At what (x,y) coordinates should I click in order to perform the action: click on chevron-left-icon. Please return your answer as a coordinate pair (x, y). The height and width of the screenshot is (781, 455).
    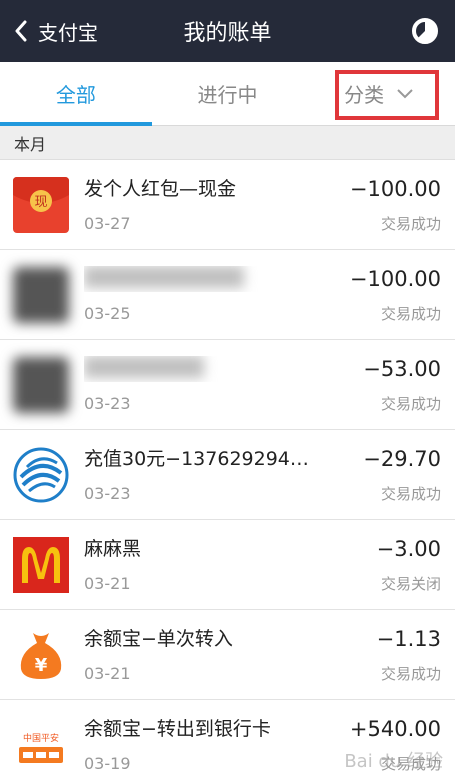
    Looking at the image, I should click on (21, 31).